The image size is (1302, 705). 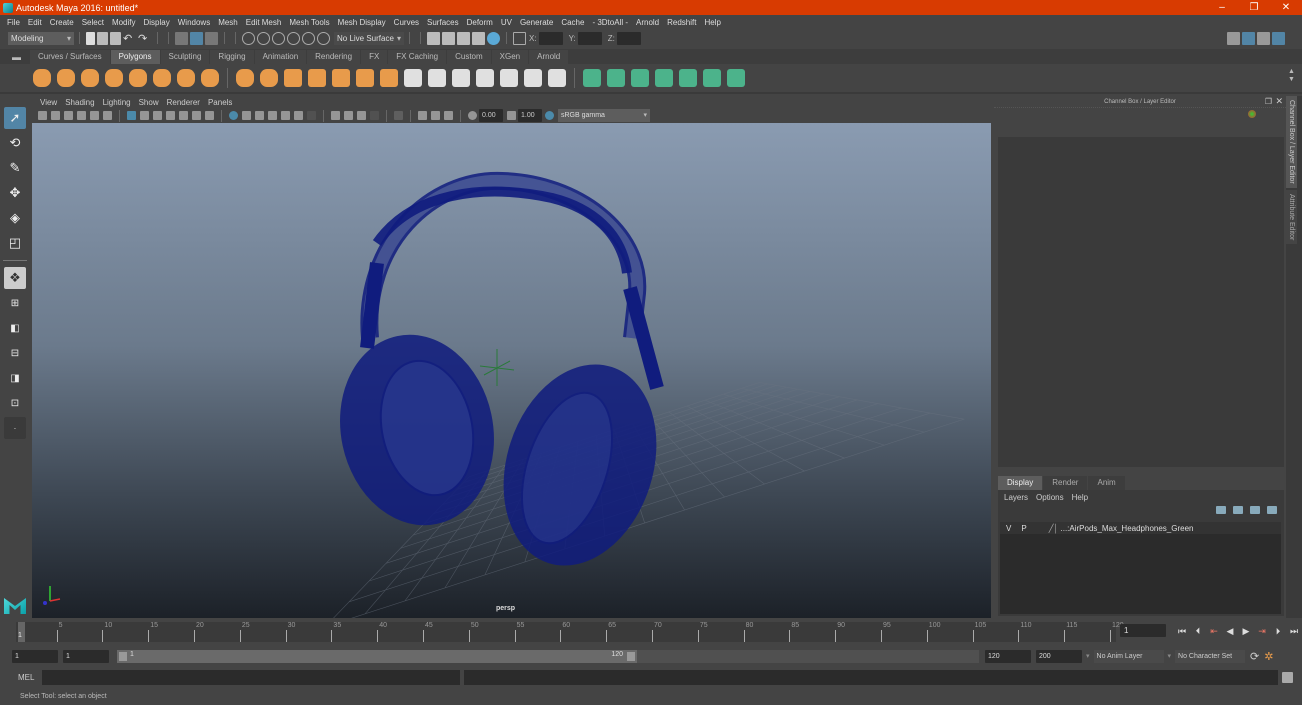 What do you see at coordinates (616, 78) in the screenshot?
I see `spherical-uv-icon` at bounding box center [616, 78].